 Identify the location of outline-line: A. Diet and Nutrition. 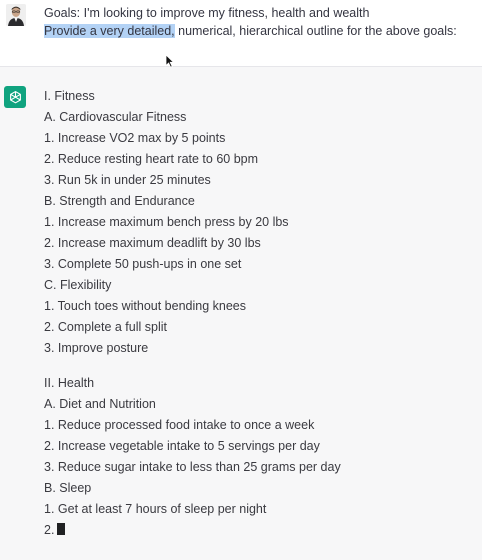
(100, 404).